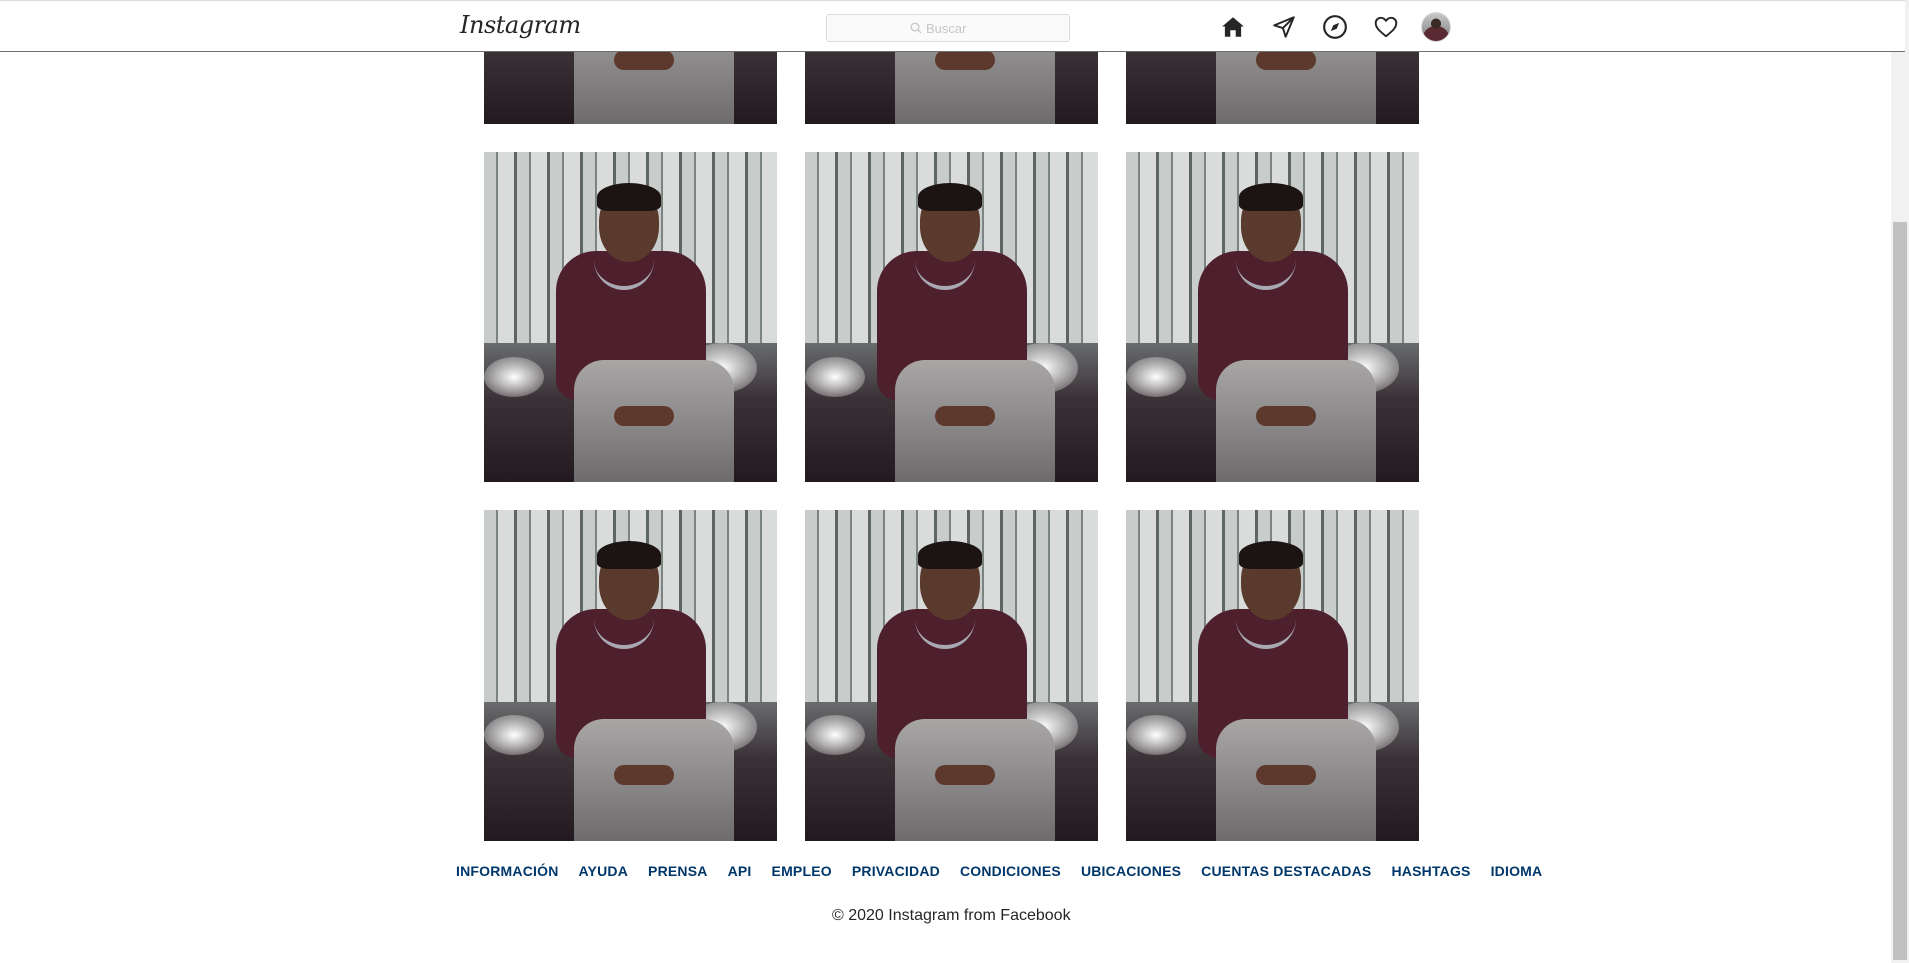 The height and width of the screenshot is (963, 1909). Describe the element at coordinates (520, 25) in the screenshot. I see `instagram-logo: Instagram` at that location.